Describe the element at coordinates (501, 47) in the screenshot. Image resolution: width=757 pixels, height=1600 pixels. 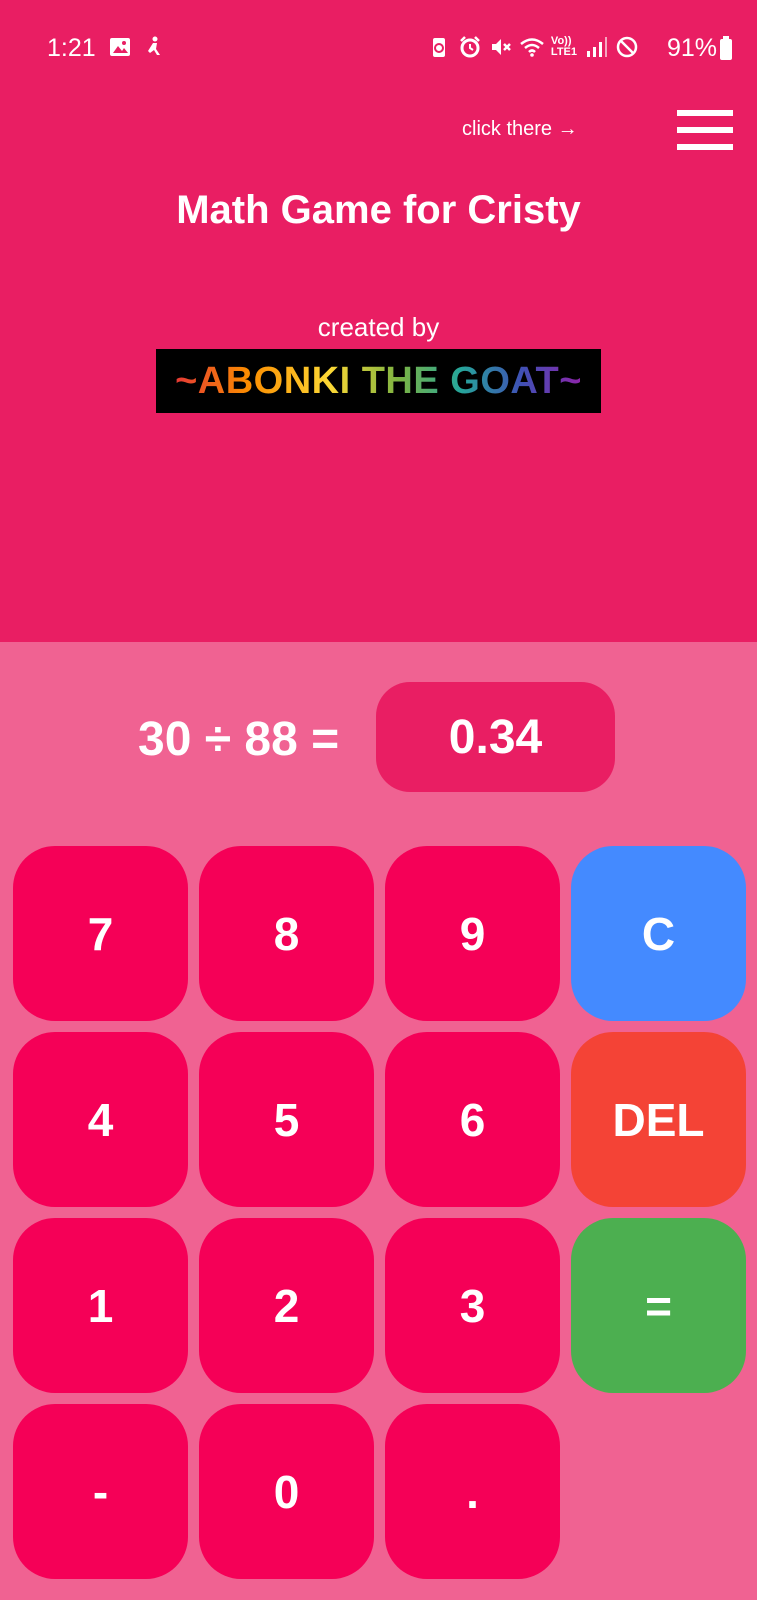
I see `mute-icon` at that location.